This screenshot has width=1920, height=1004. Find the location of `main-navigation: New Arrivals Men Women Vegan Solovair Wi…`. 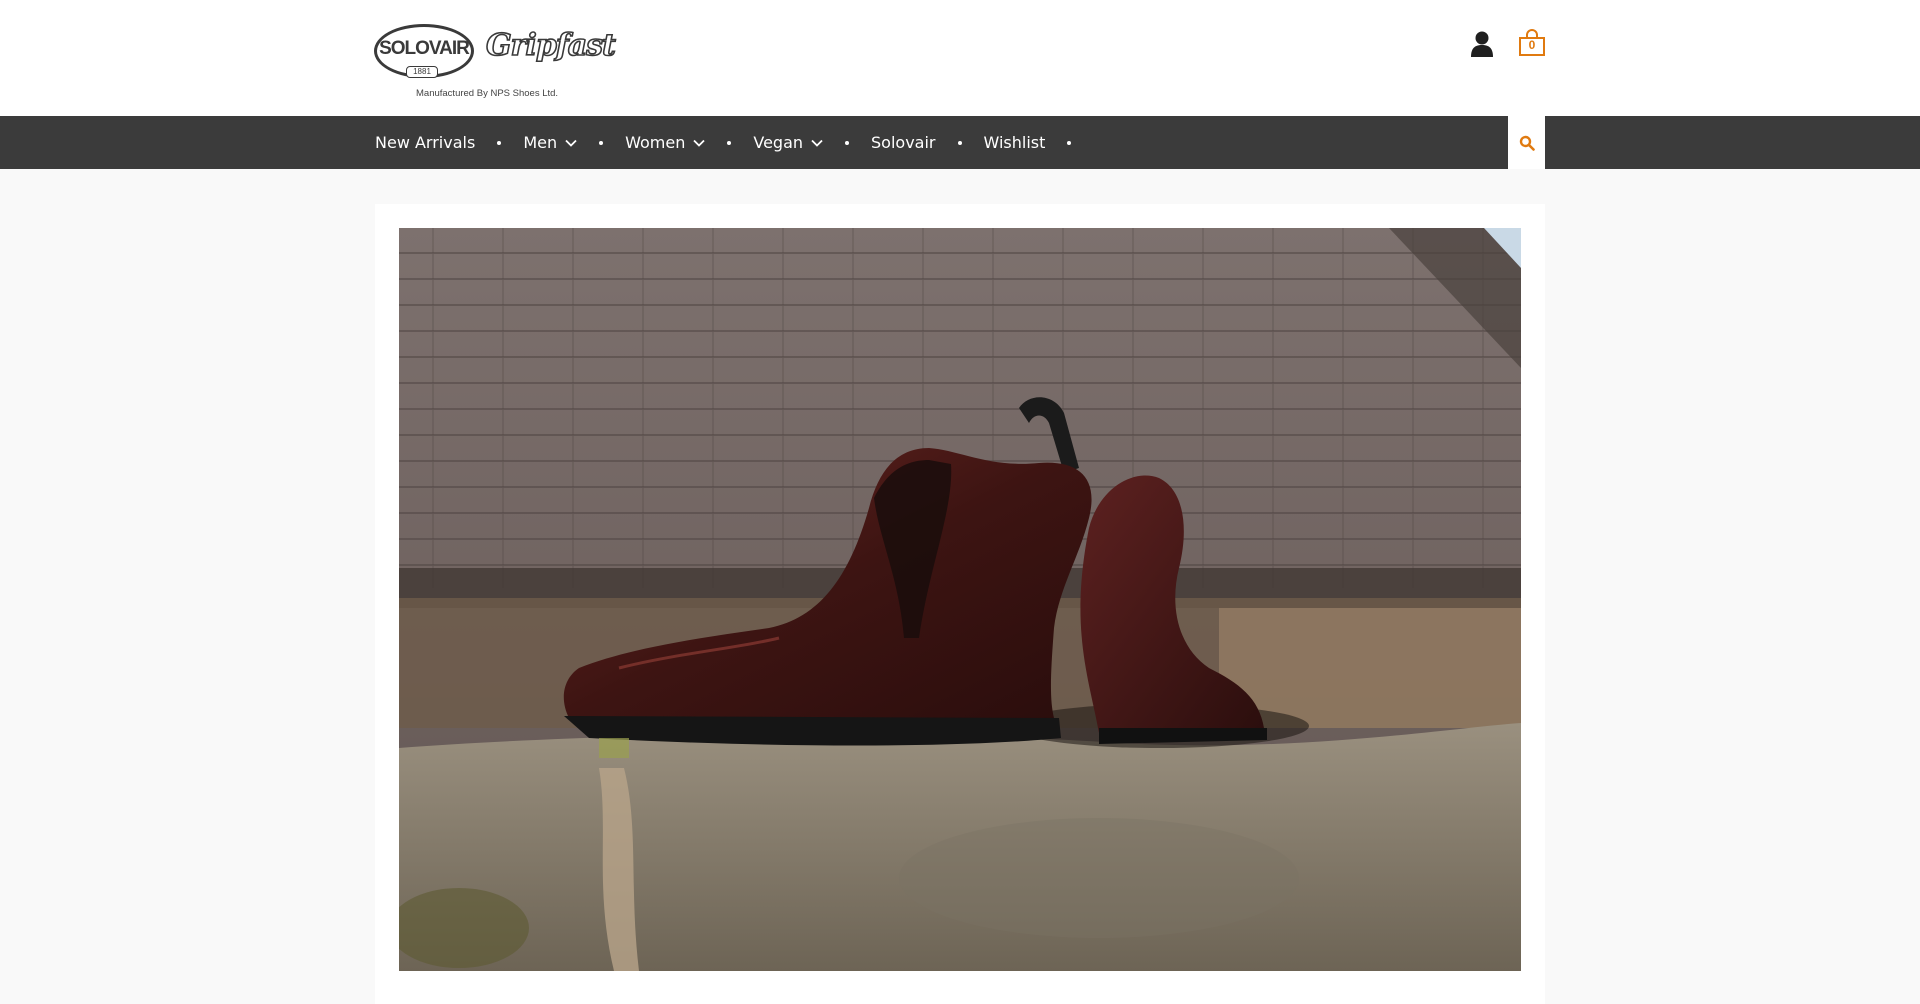

main-navigation: New Arrivals Men Women Vegan Solovair Wi… is located at coordinates (960, 142).